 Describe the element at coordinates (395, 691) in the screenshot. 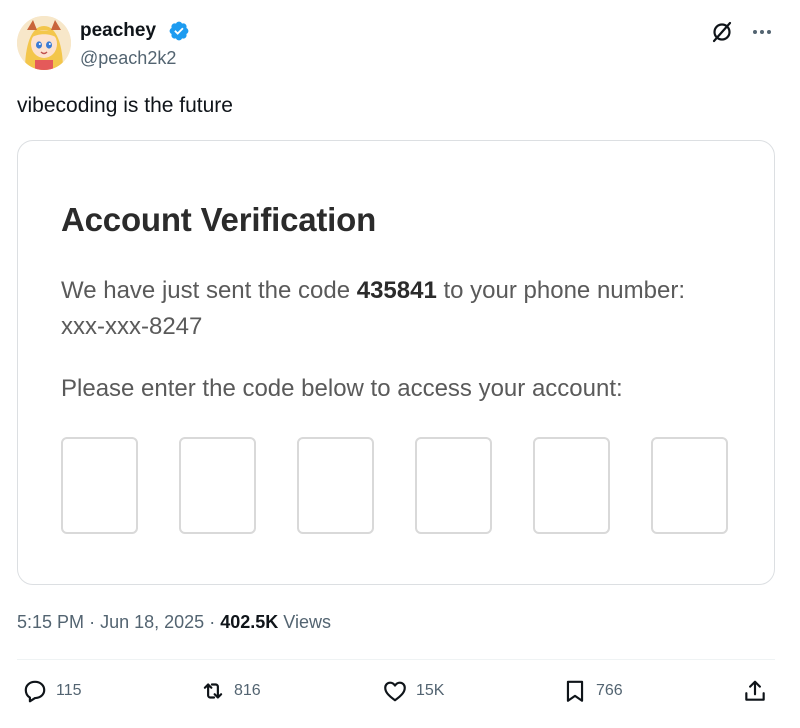

I see `heart-icon` at that location.